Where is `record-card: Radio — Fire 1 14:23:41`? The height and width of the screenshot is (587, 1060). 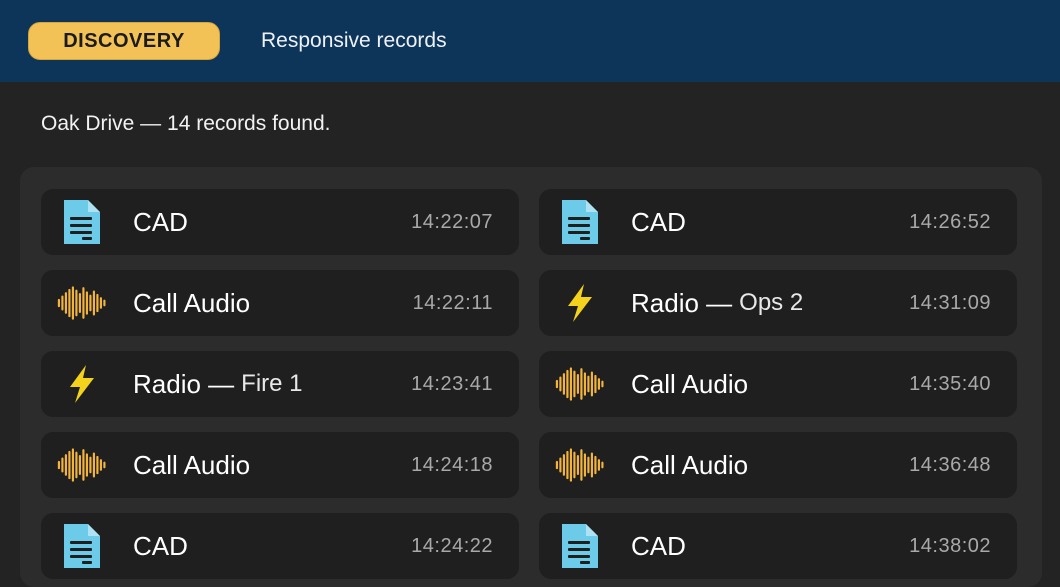
record-card: Radio — Fire 1 14:23:41 is located at coordinates (280, 384).